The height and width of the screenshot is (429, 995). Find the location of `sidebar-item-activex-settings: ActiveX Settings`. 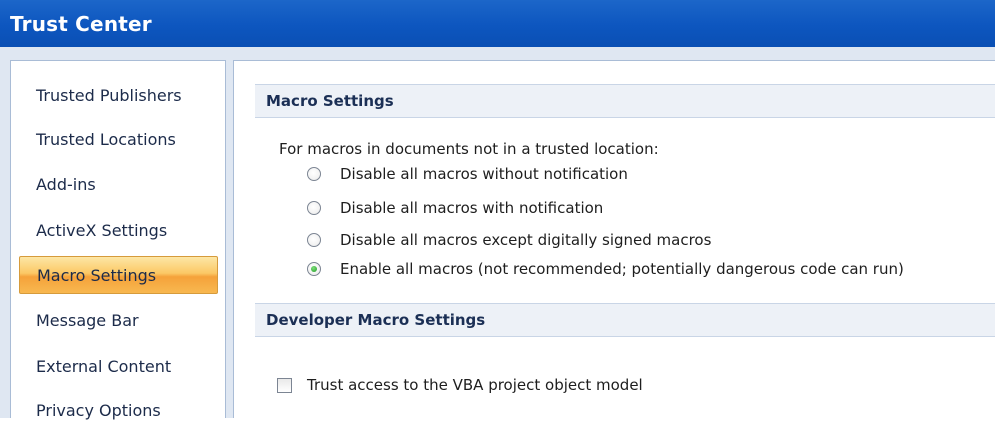

sidebar-item-activex-settings: ActiveX Settings is located at coordinates (118, 230).